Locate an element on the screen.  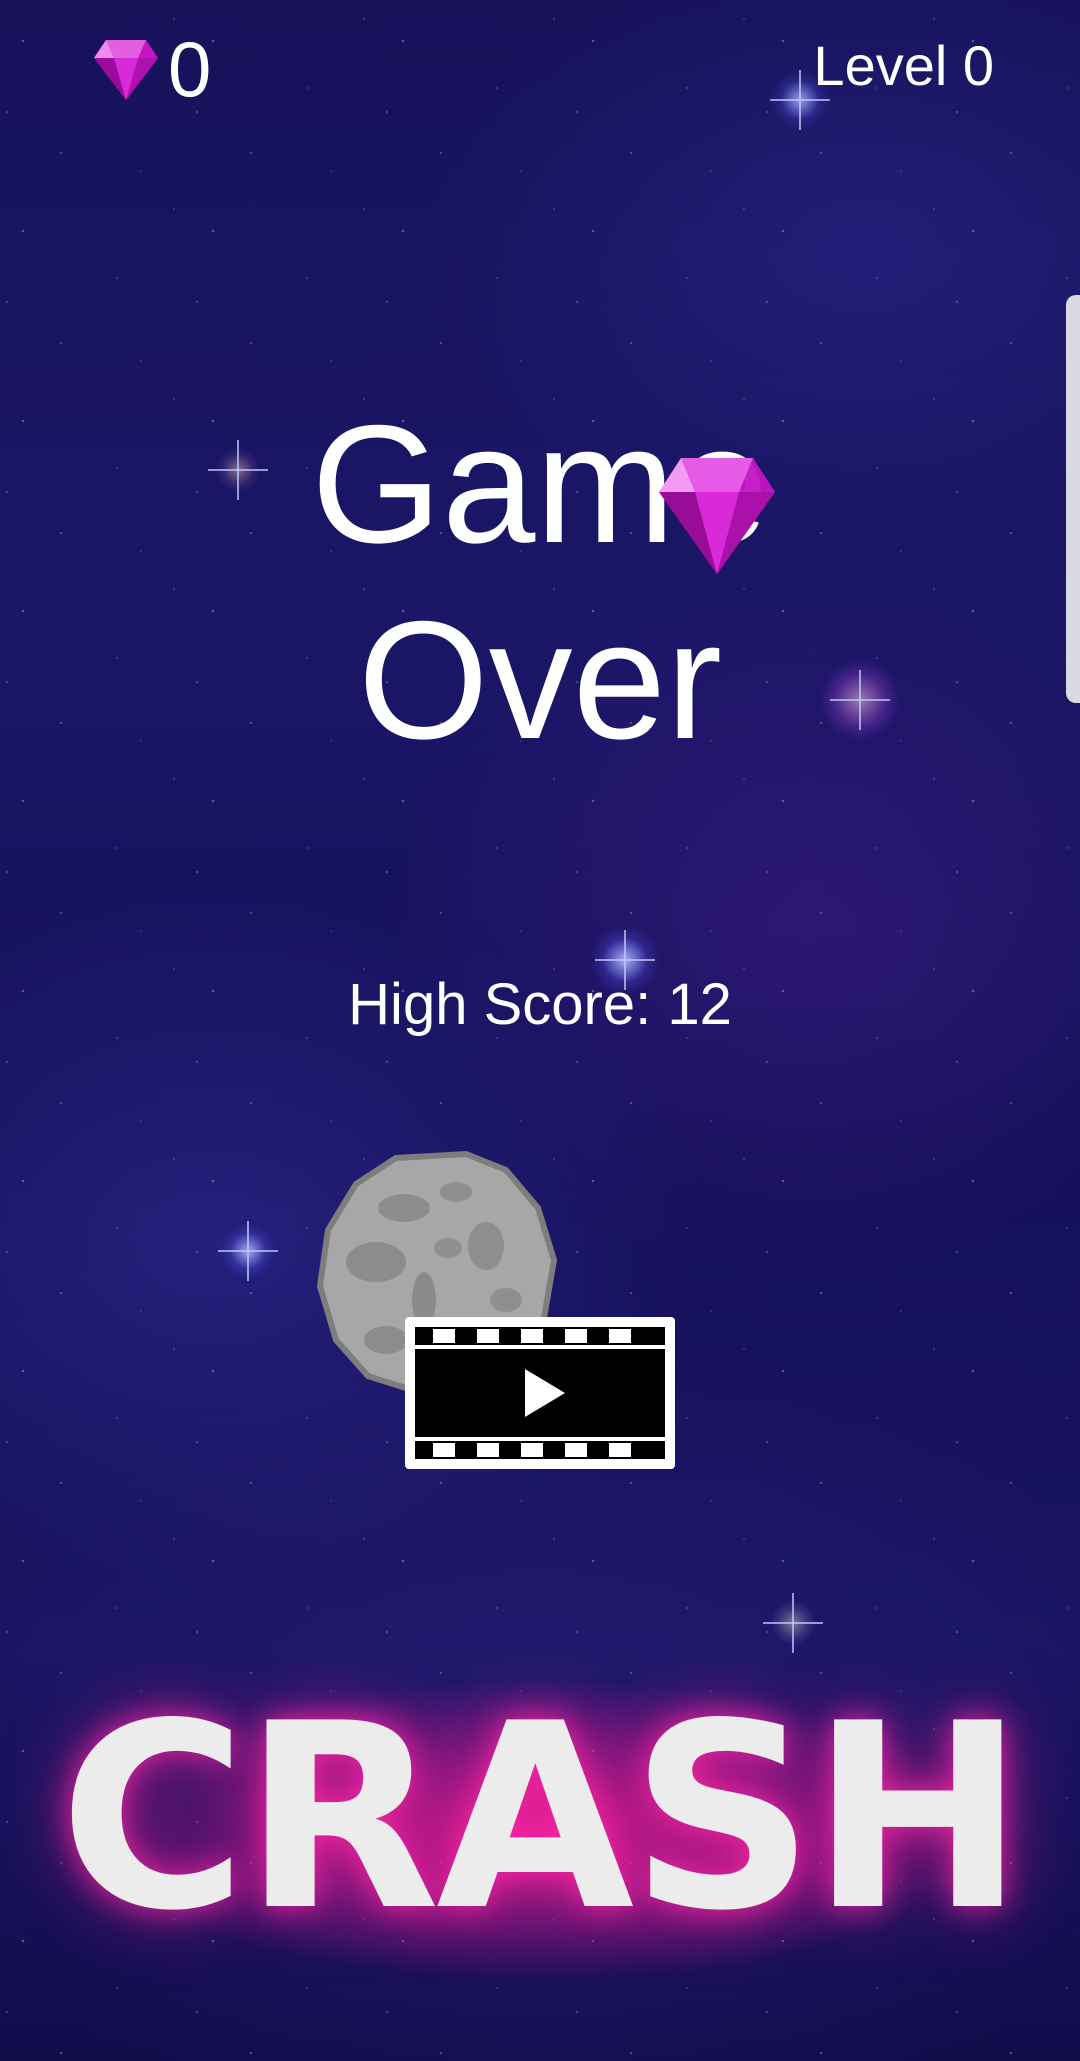
game-over-title-line1: Game is located at coordinates (540, 484).